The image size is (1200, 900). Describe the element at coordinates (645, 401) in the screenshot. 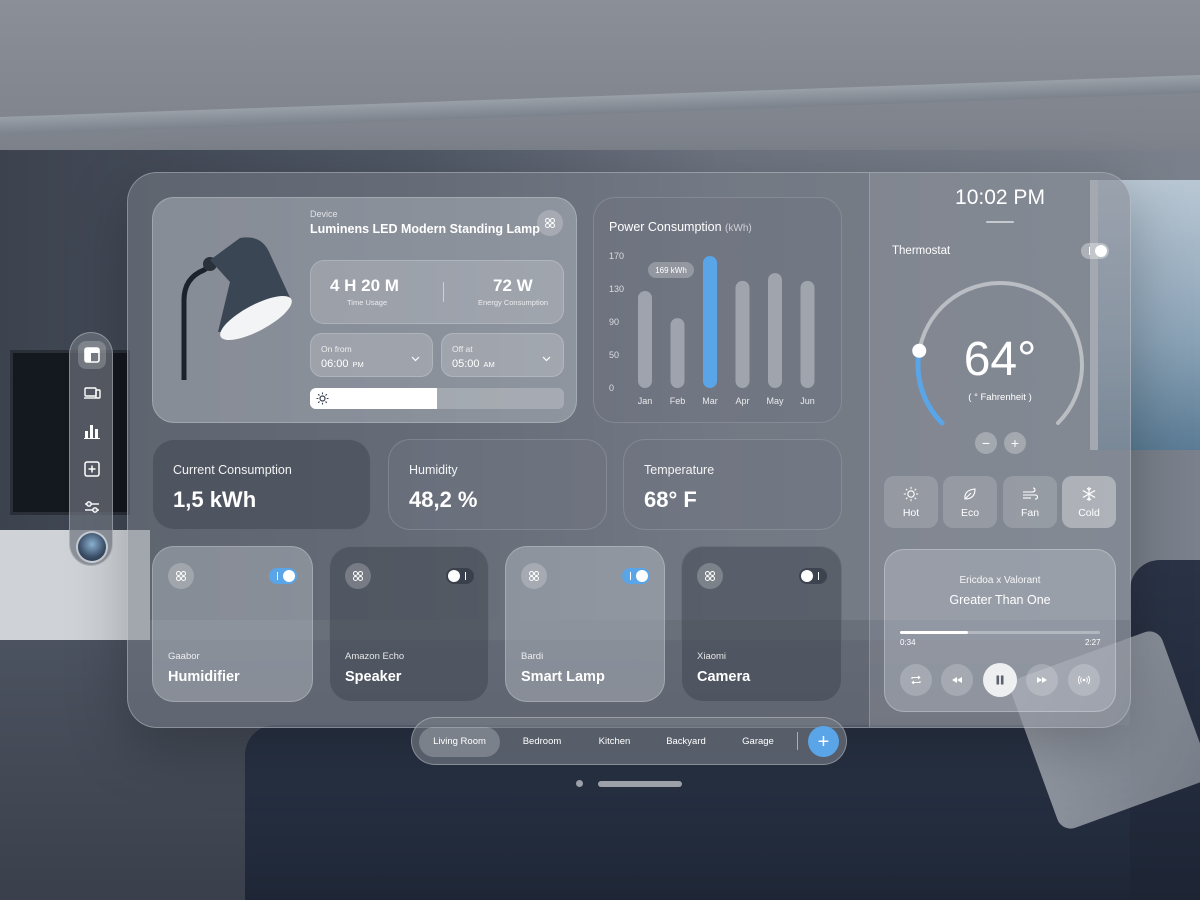

I see `x-tick-label: Jan` at that location.